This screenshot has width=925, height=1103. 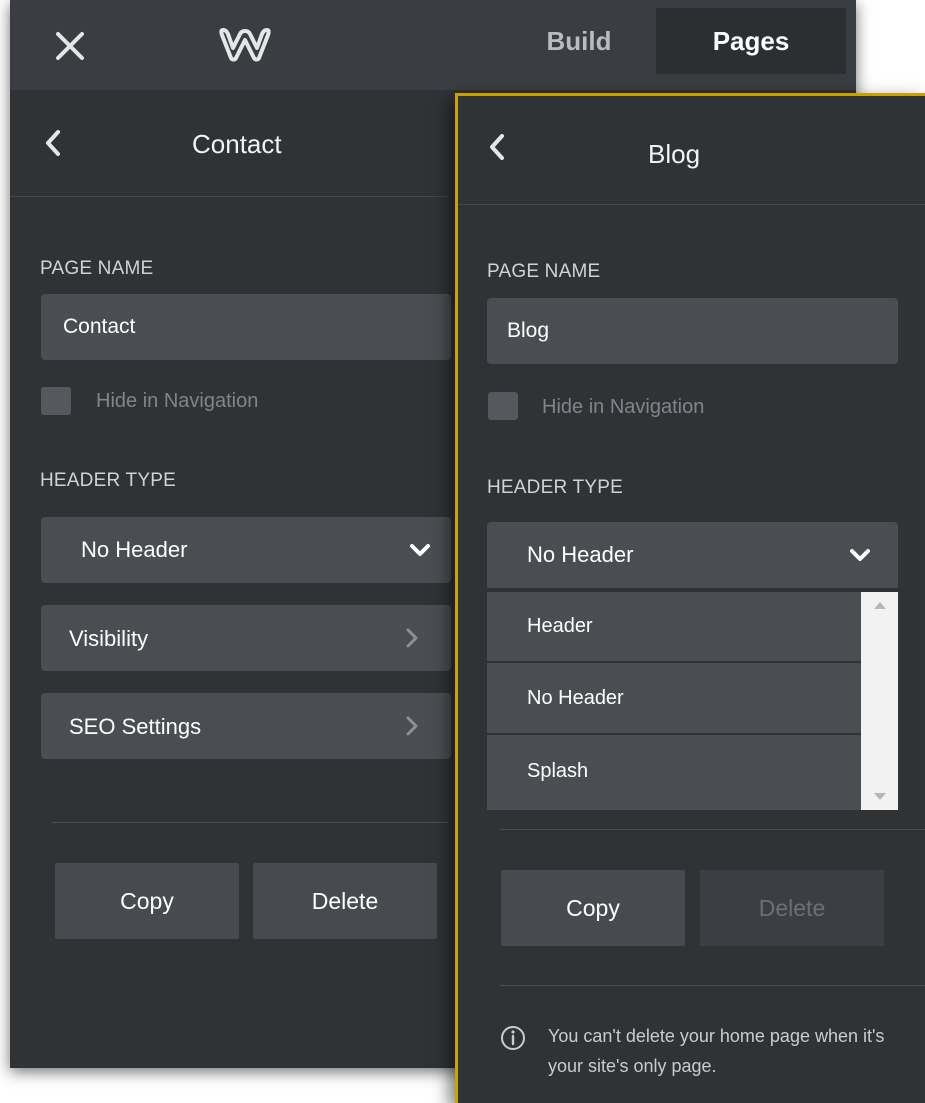 I want to click on delete-button: Delete, so click(x=345, y=901).